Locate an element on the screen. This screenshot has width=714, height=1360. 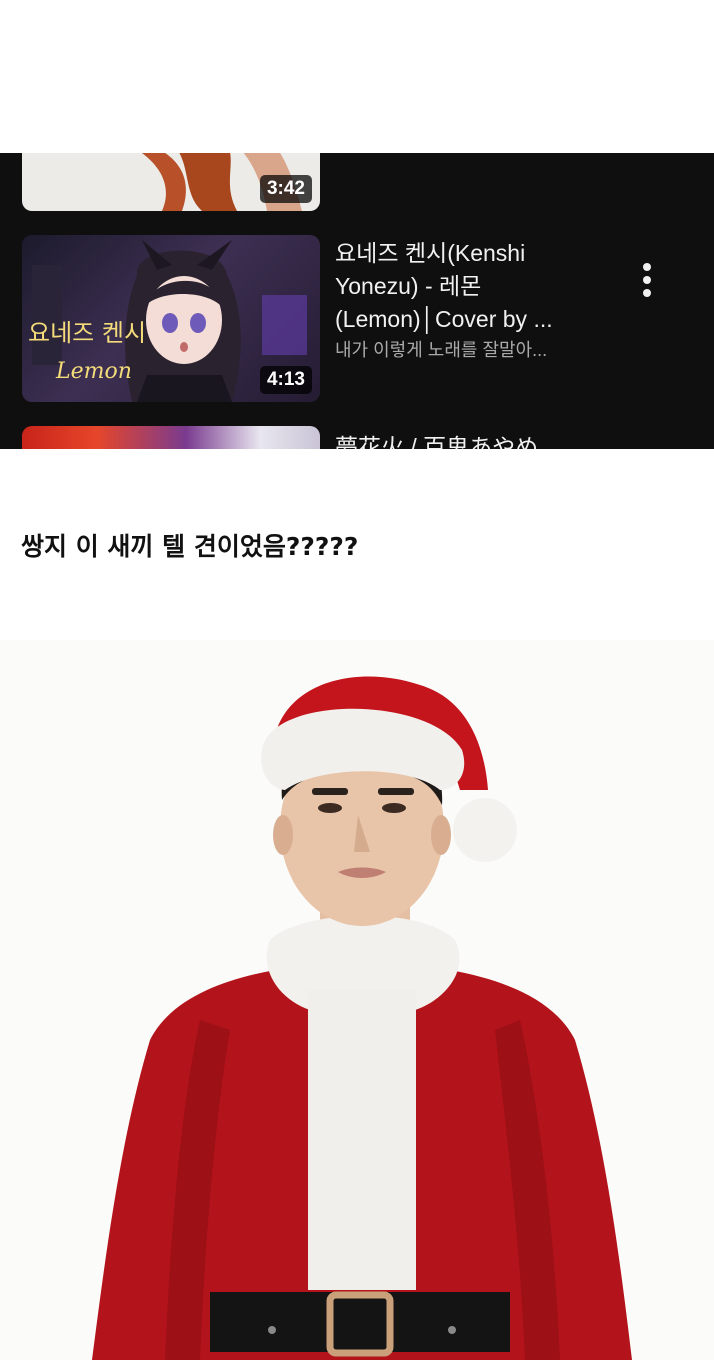
video-title: 夢花火 / 百鬼あやめ is located at coordinates (436, 438).